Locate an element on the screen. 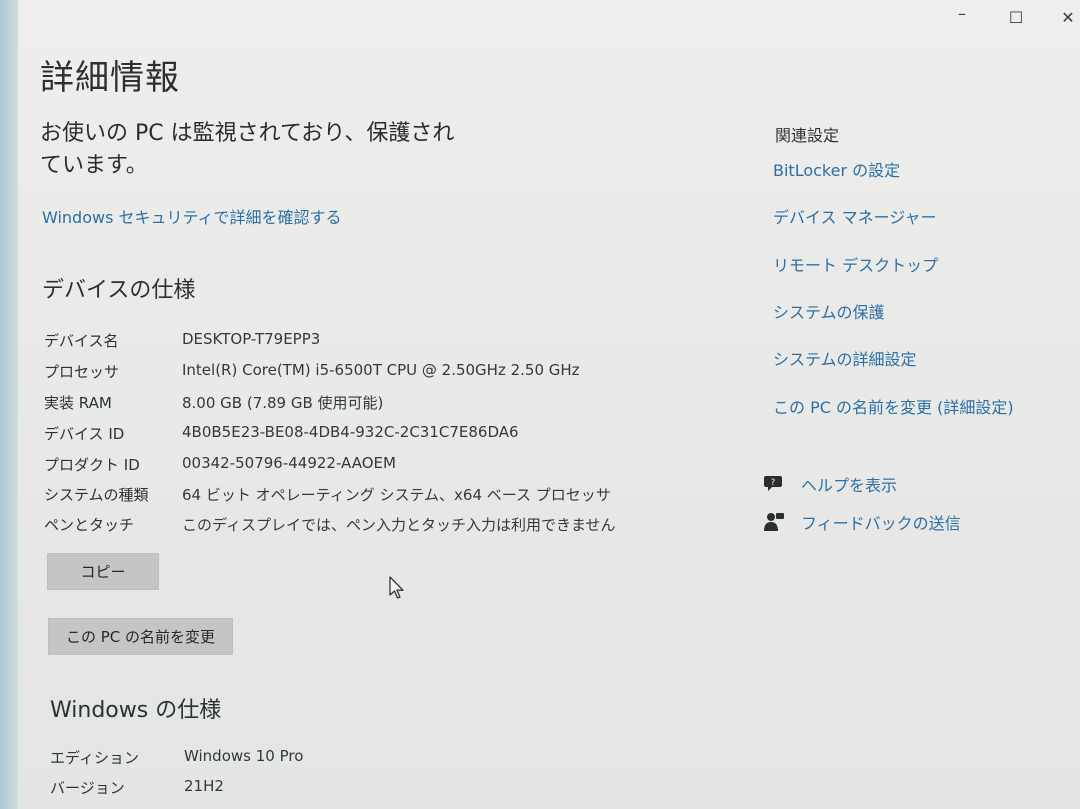 This screenshot has height=809, width=1080. protection-status: お使いの PC は監視されており、保護されています。 is located at coordinates (247, 149).